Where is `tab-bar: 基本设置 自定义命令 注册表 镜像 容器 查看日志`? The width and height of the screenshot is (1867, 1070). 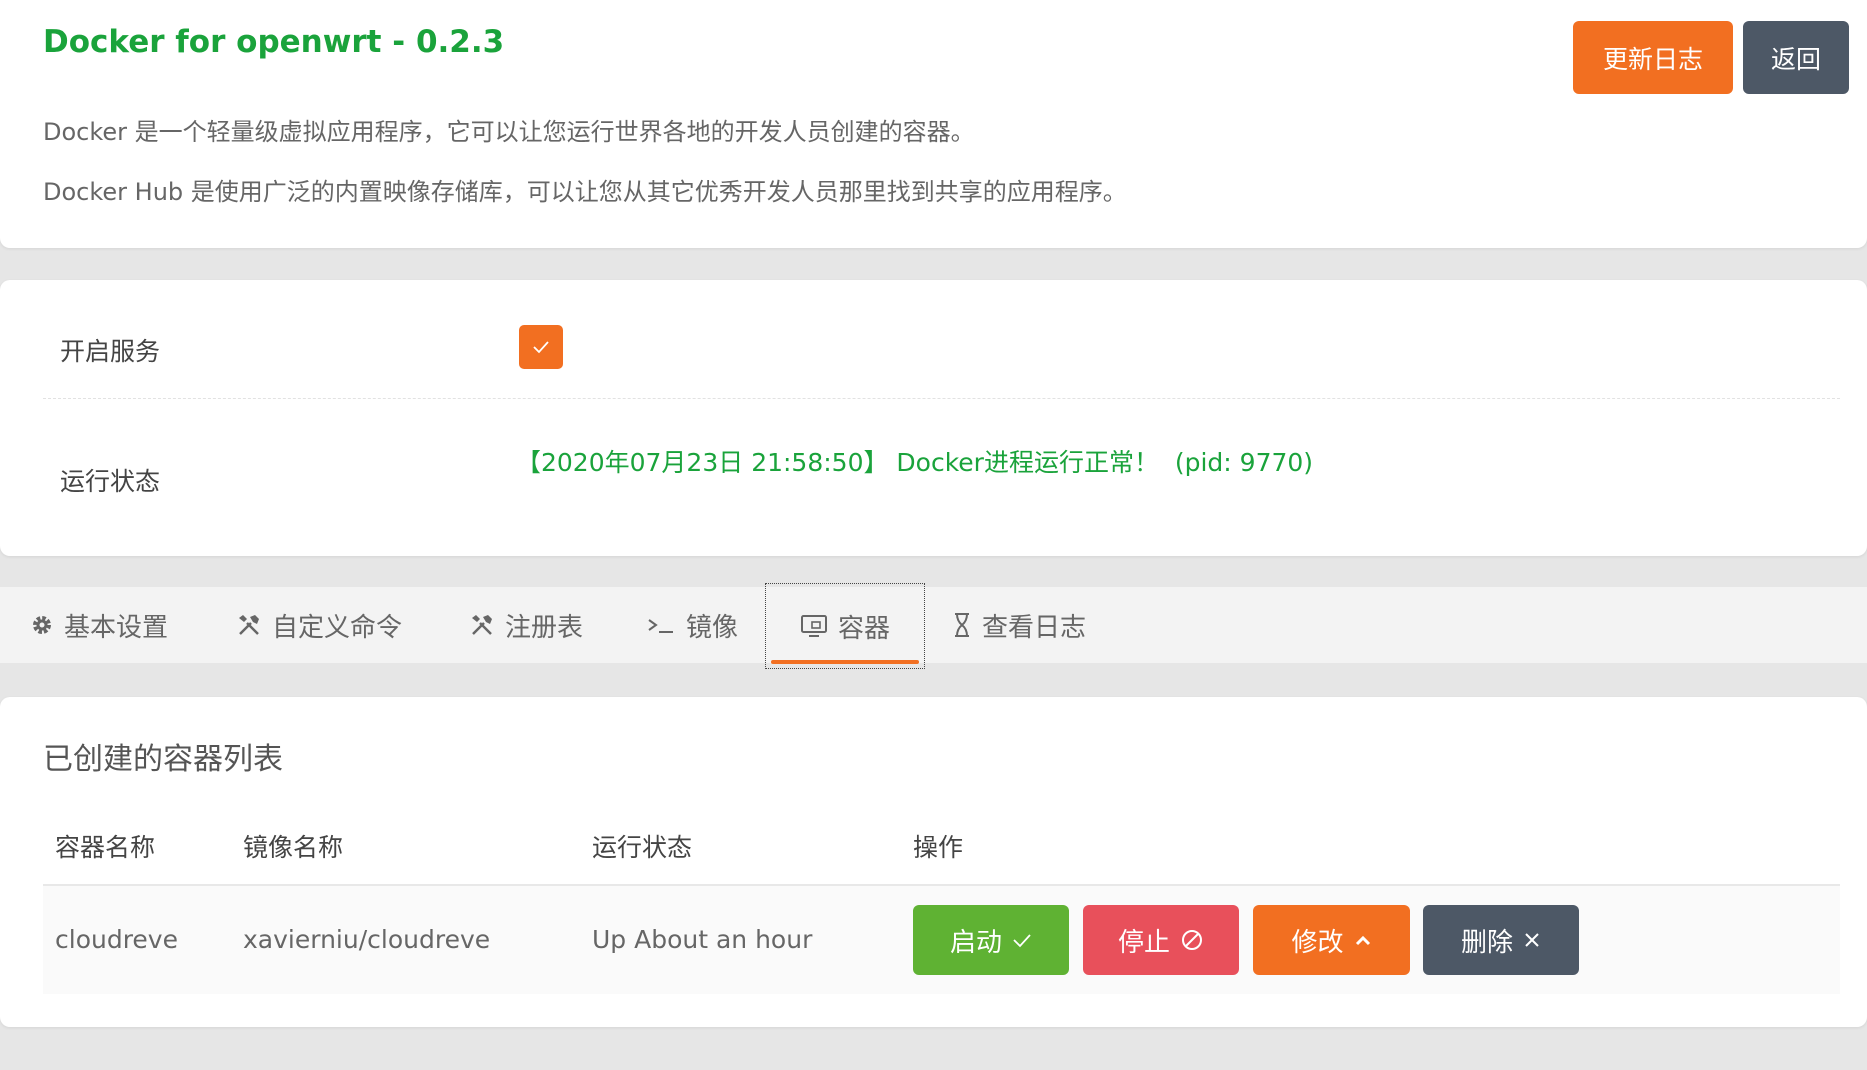
tab-bar: 基本设置 自定义命令 注册表 镜像 容器 查看日志 is located at coordinates (933, 626).